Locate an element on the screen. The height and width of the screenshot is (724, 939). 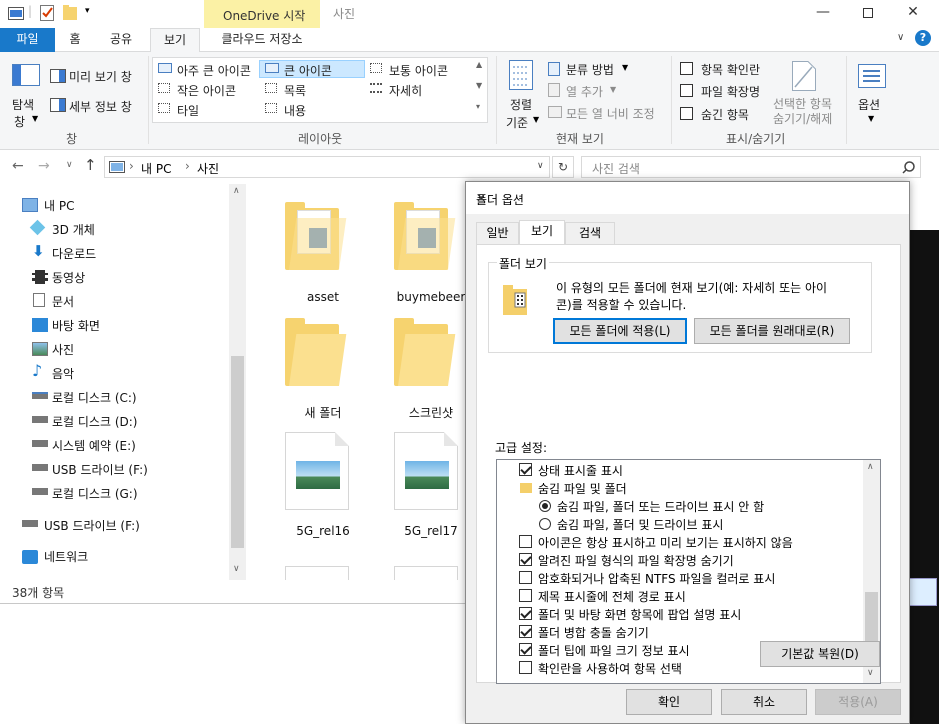
adv-row-always-icons: 아이콘은 항상 표시하고 미리 보기는 표시하지 않음 is located at coordinates (677, 542).